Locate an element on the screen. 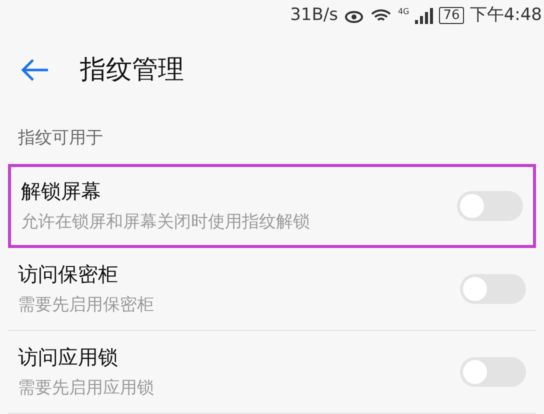  network-speed: 31B/s is located at coordinates (314, 16).